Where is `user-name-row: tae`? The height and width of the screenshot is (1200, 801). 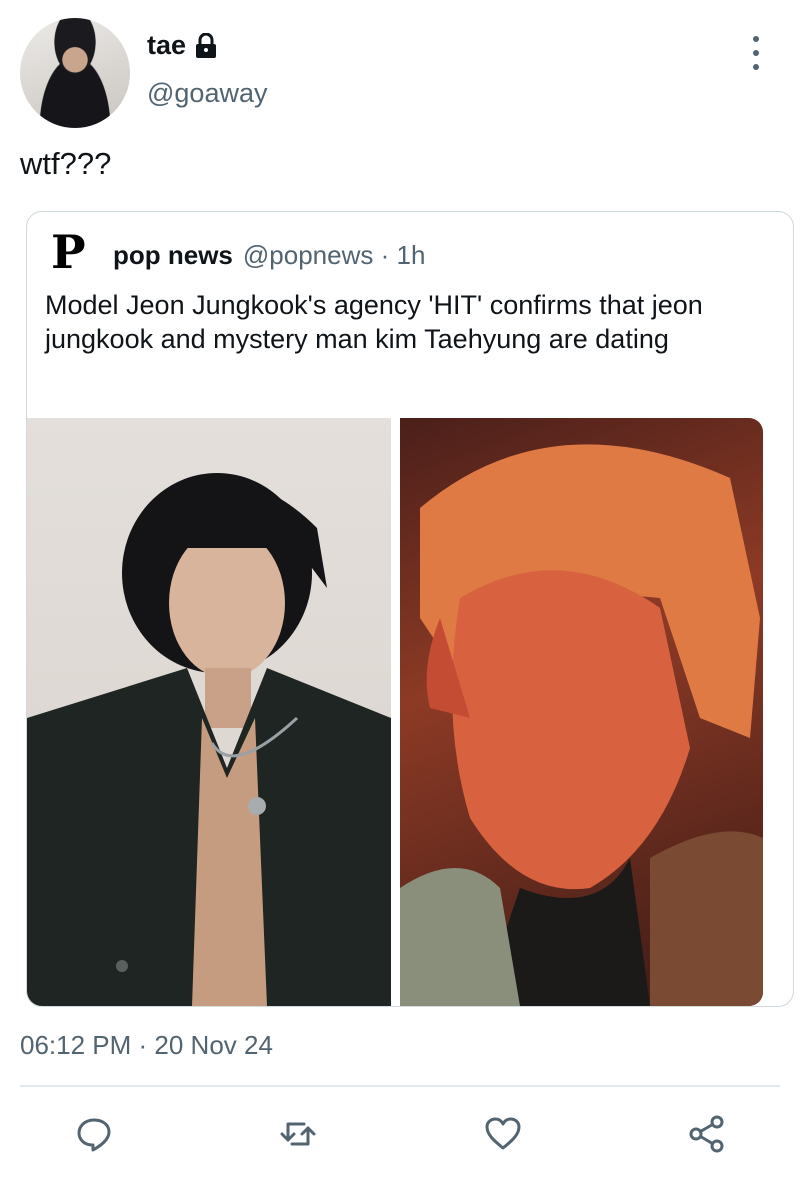 user-name-row: tae is located at coordinates (182, 45).